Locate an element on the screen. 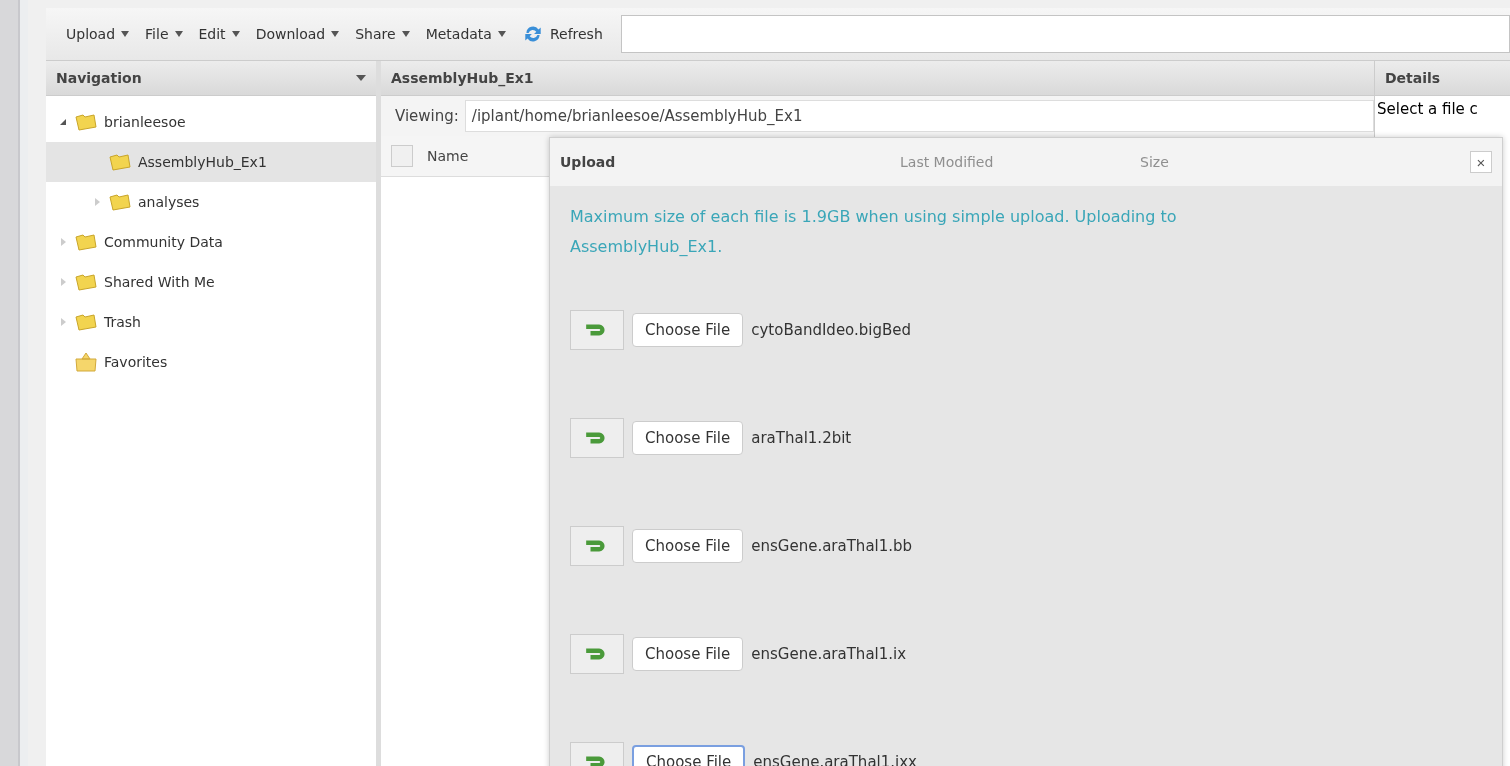 This screenshot has height=766, width=1510. close-button: × is located at coordinates (1481, 162).